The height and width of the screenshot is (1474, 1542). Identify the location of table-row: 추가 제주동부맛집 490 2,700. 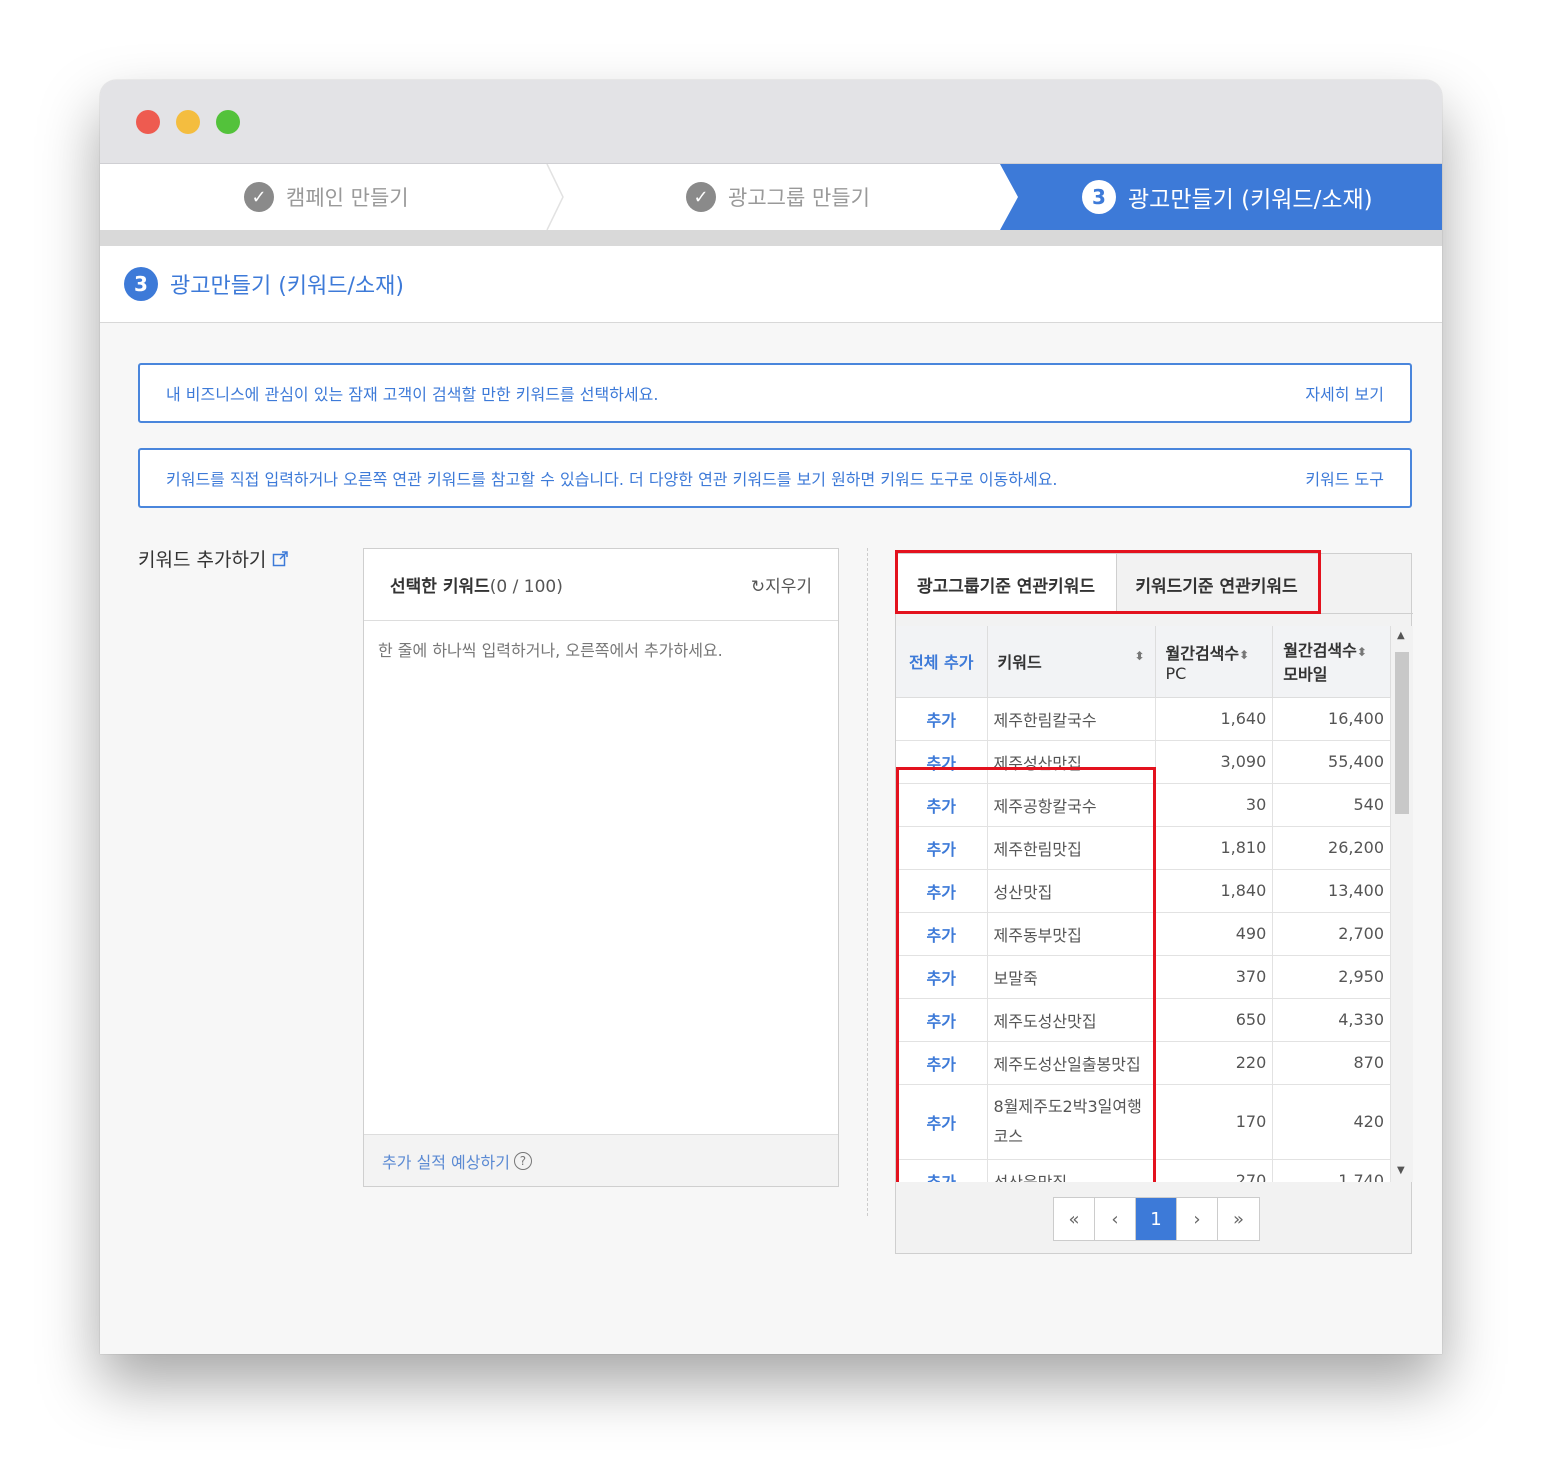
(1143, 934).